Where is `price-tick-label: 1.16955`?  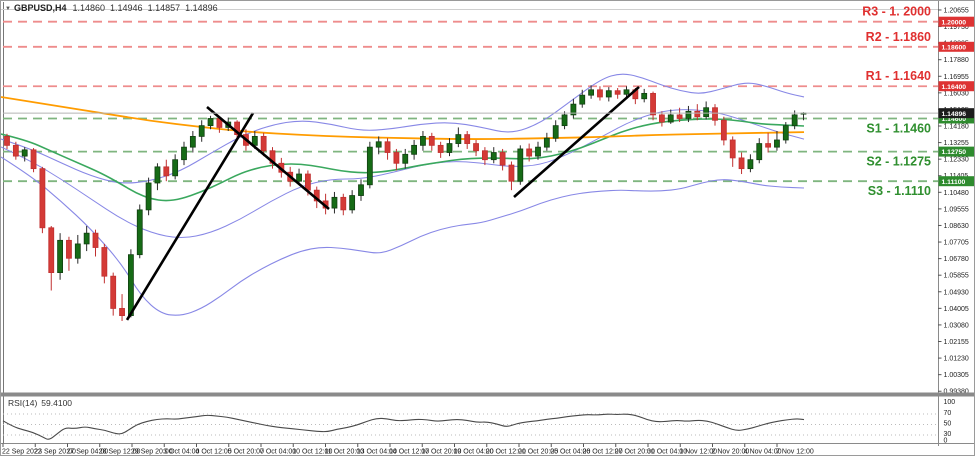 price-tick-label: 1.16955 is located at coordinates (956, 77).